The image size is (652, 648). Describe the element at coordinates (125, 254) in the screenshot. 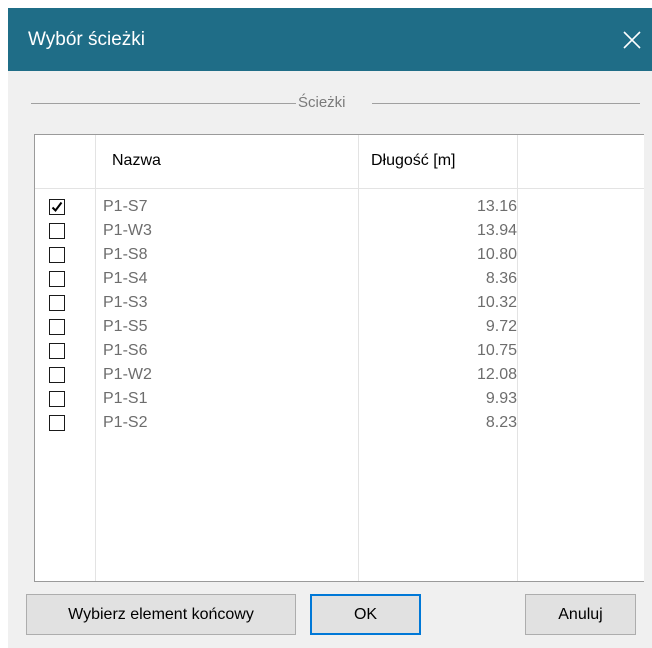

I see `row-name: P1-S8` at that location.